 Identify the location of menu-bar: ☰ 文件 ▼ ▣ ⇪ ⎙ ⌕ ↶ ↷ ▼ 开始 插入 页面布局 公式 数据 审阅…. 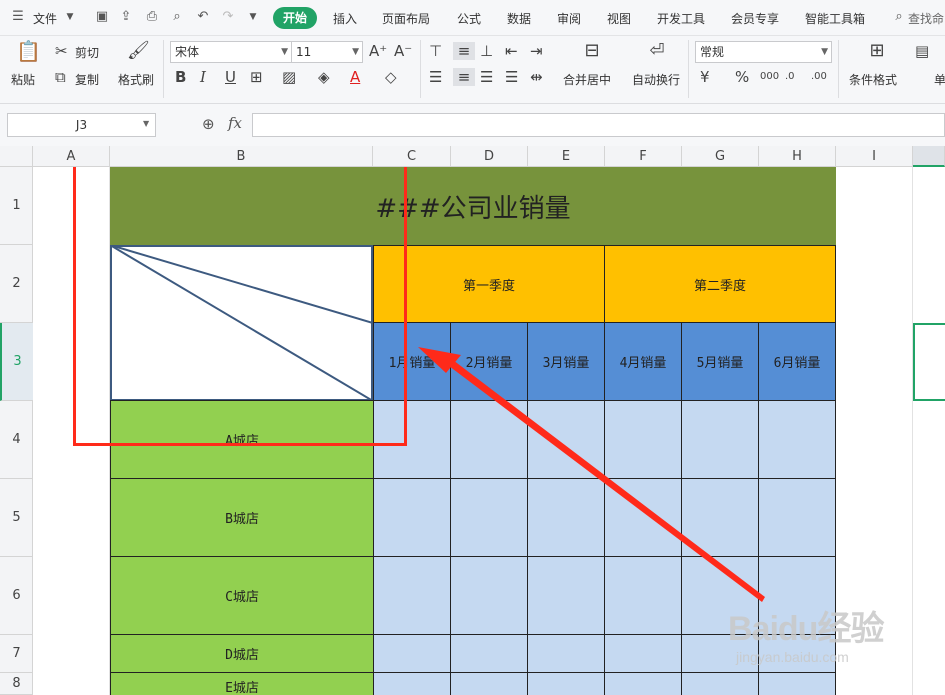
(472, 18).